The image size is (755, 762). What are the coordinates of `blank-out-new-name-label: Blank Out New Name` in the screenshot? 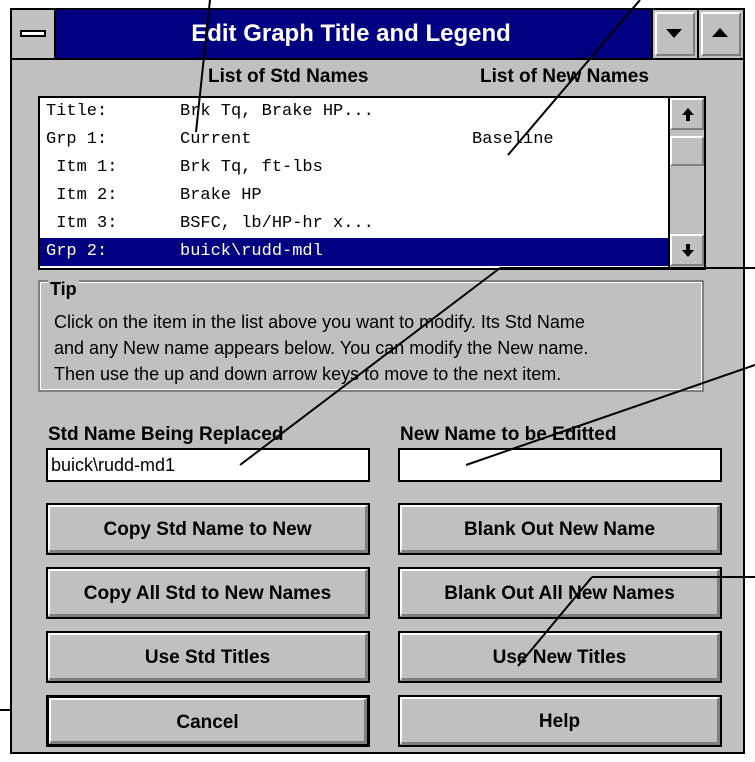 It's located at (560, 529).